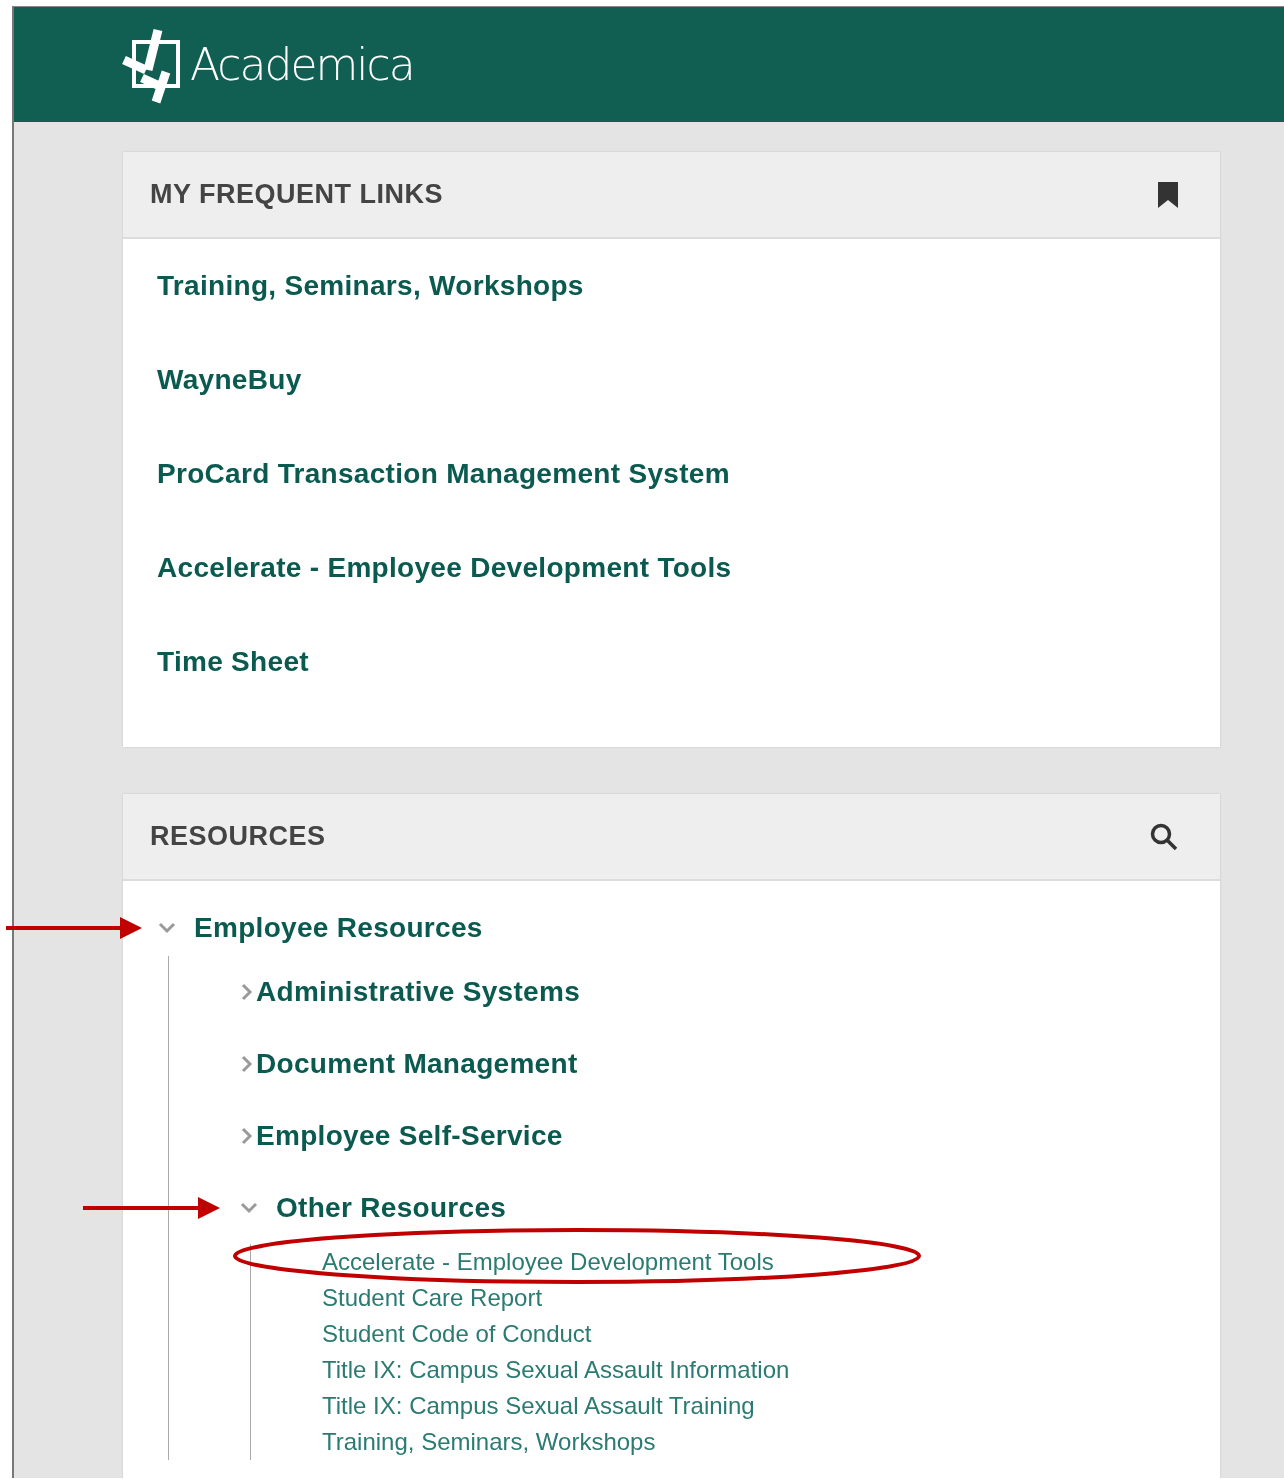 This screenshot has width=1284, height=1479. I want to click on resource-link: Title IX: Campus Sexual Assault Information, so click(556, 1370).